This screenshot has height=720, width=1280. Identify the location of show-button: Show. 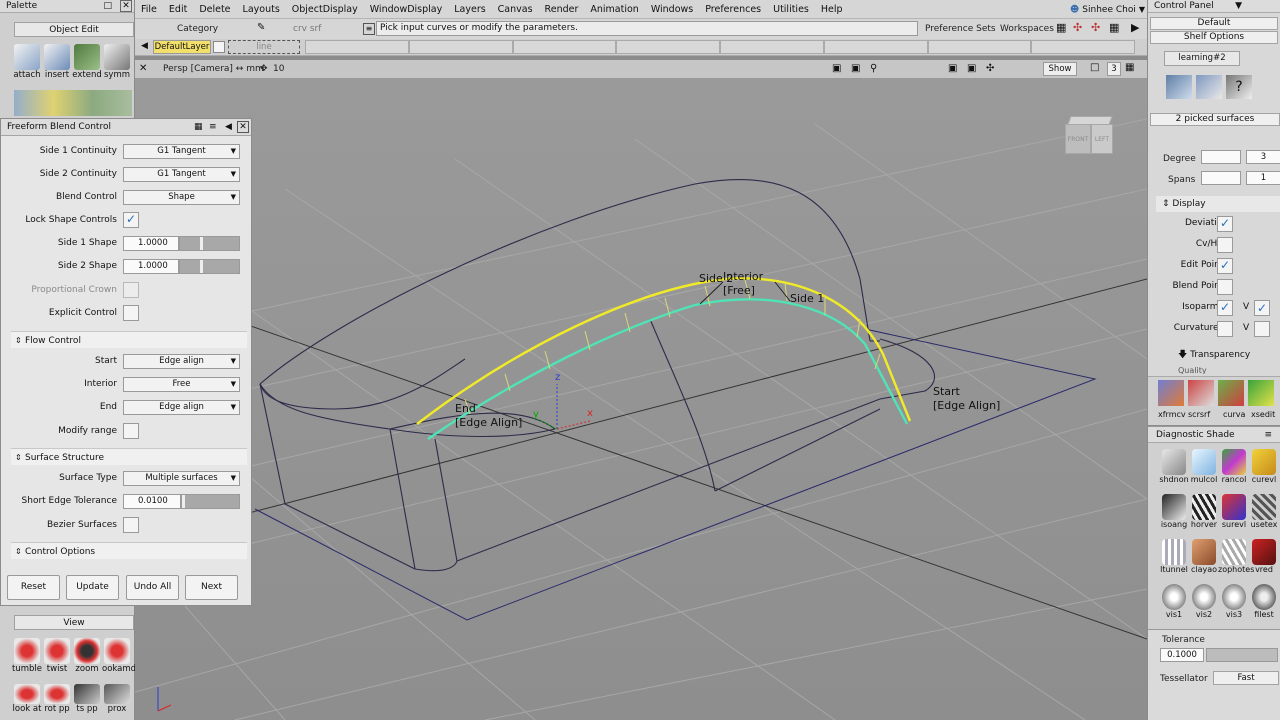
(1060, 69).